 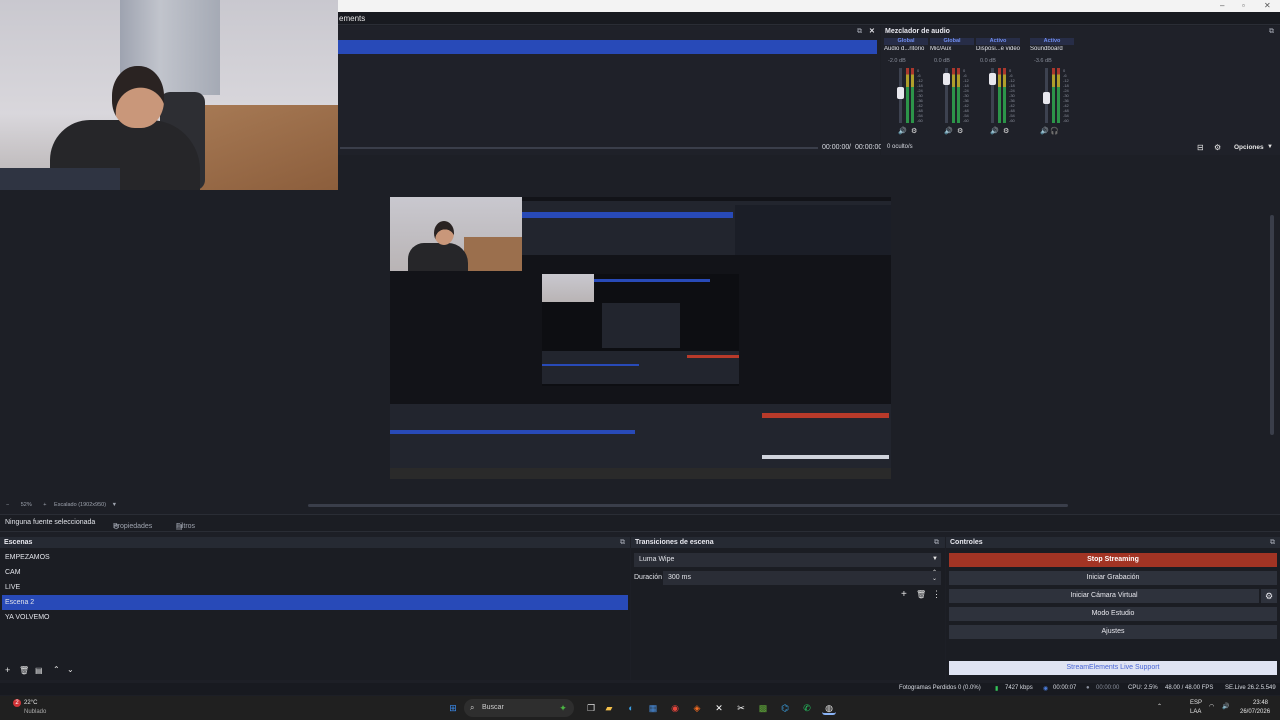 What do you see at coordinates (26, 505) in the screenshot?
I see `zoom-level: 52%` at bounding box center [26, 505].